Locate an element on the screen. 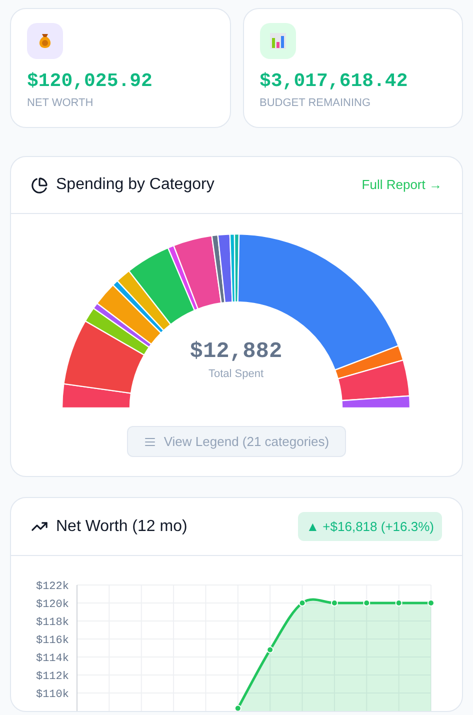 The image size is (473, 715). pie-chart-icon is located at coordinates (39, 185).